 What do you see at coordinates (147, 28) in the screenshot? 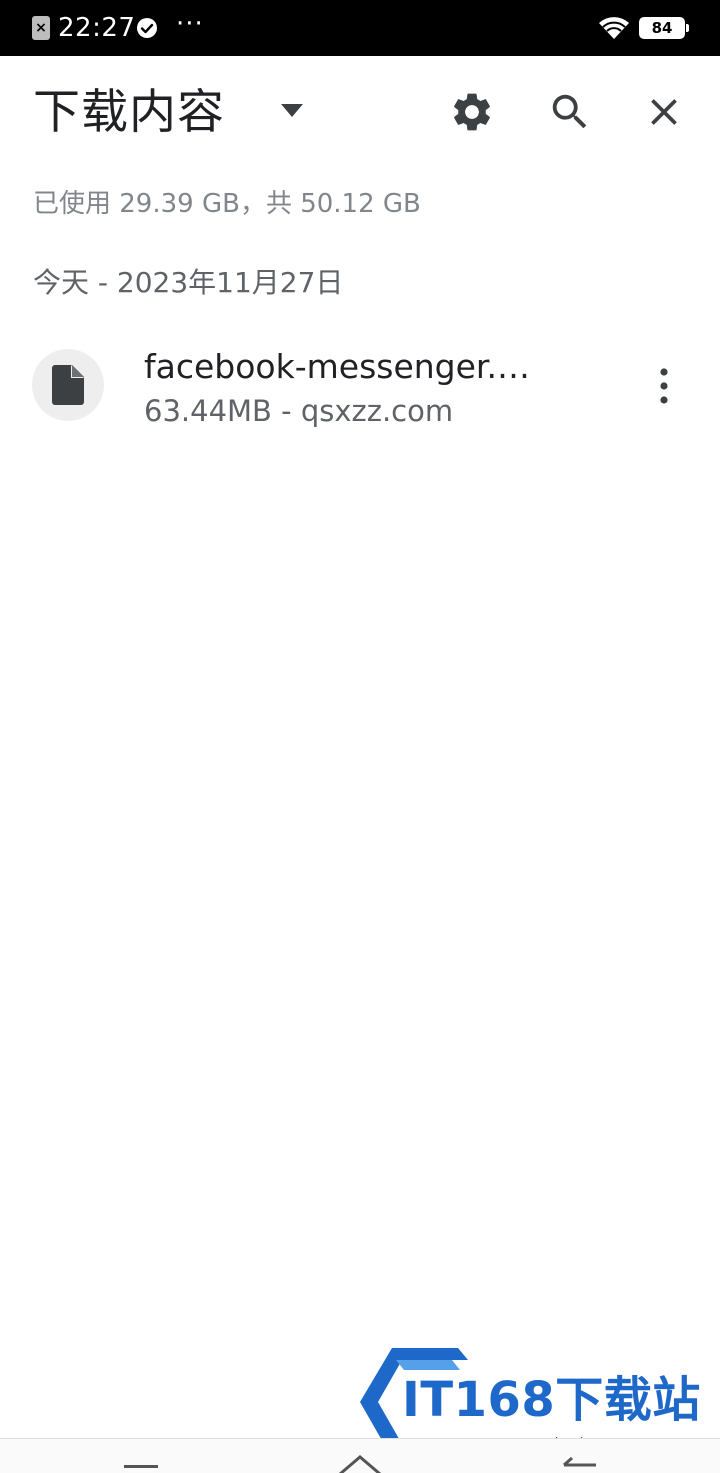
I see `check-circle-icon` at bounding box center [147, 28].